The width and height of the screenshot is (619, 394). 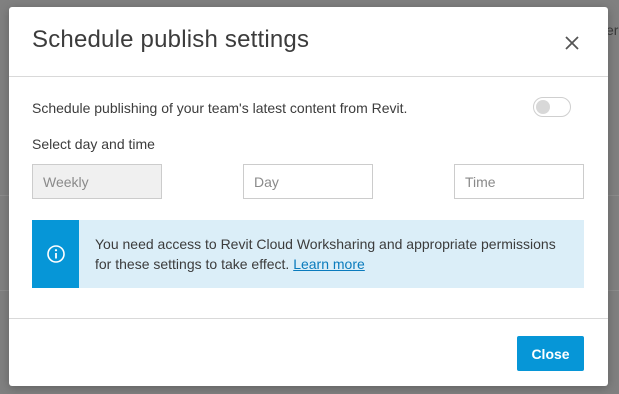 I want to click on close-icon, so click(x=572, y=43).